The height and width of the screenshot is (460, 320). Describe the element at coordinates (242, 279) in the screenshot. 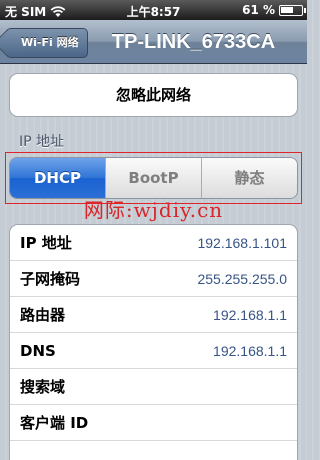

I see `row-value: 255.255.255.0` at that location.